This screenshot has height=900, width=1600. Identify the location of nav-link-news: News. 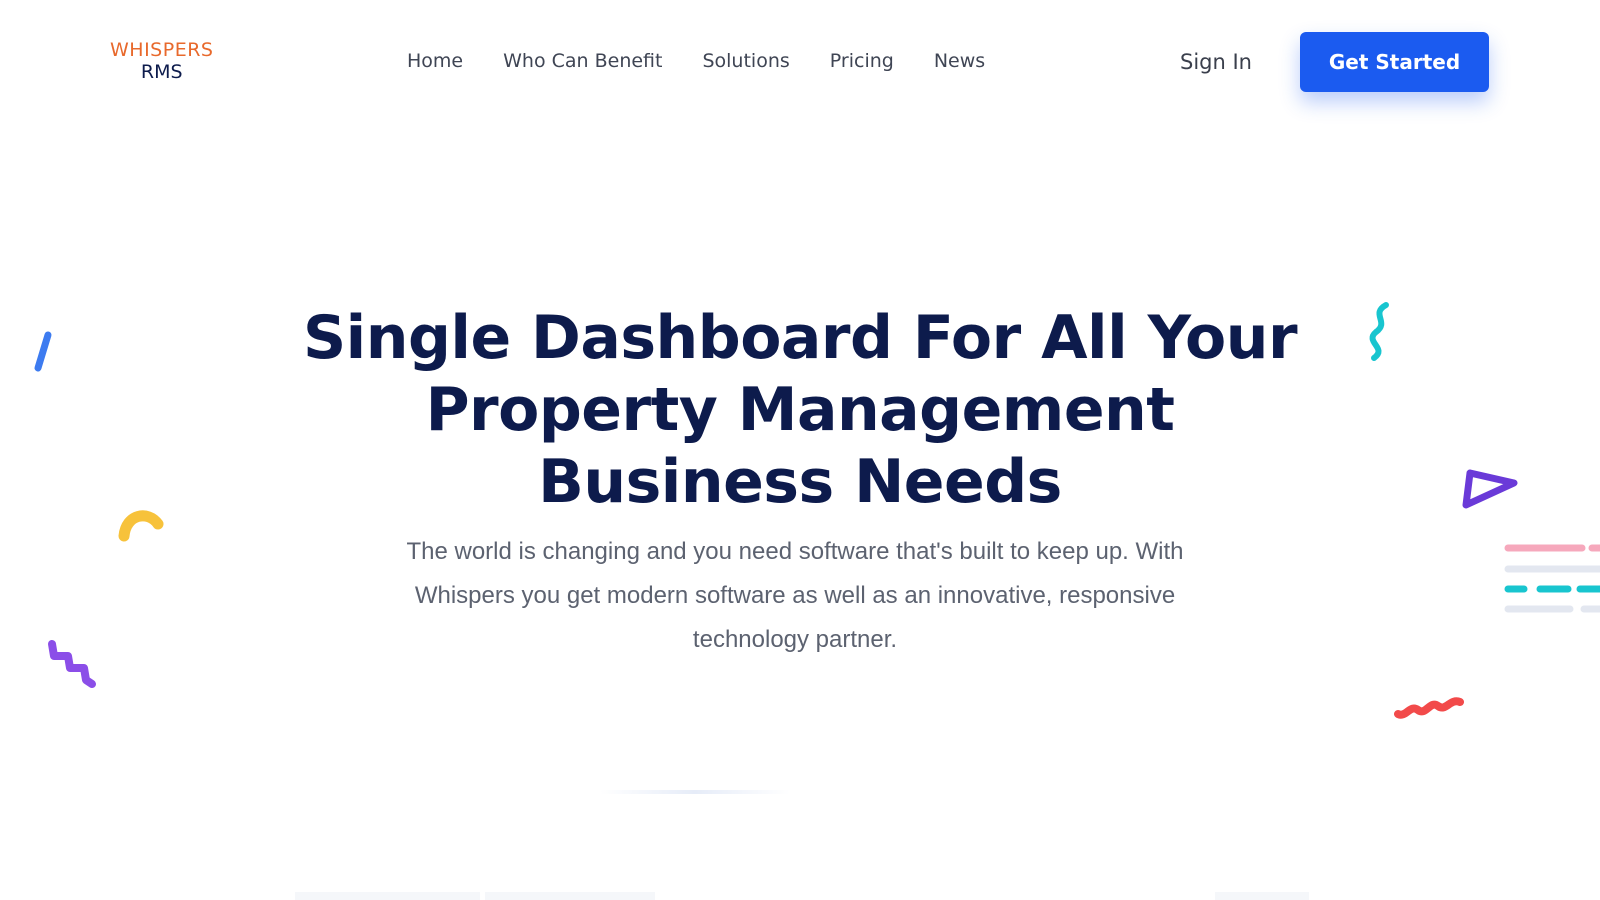
(959, 61).